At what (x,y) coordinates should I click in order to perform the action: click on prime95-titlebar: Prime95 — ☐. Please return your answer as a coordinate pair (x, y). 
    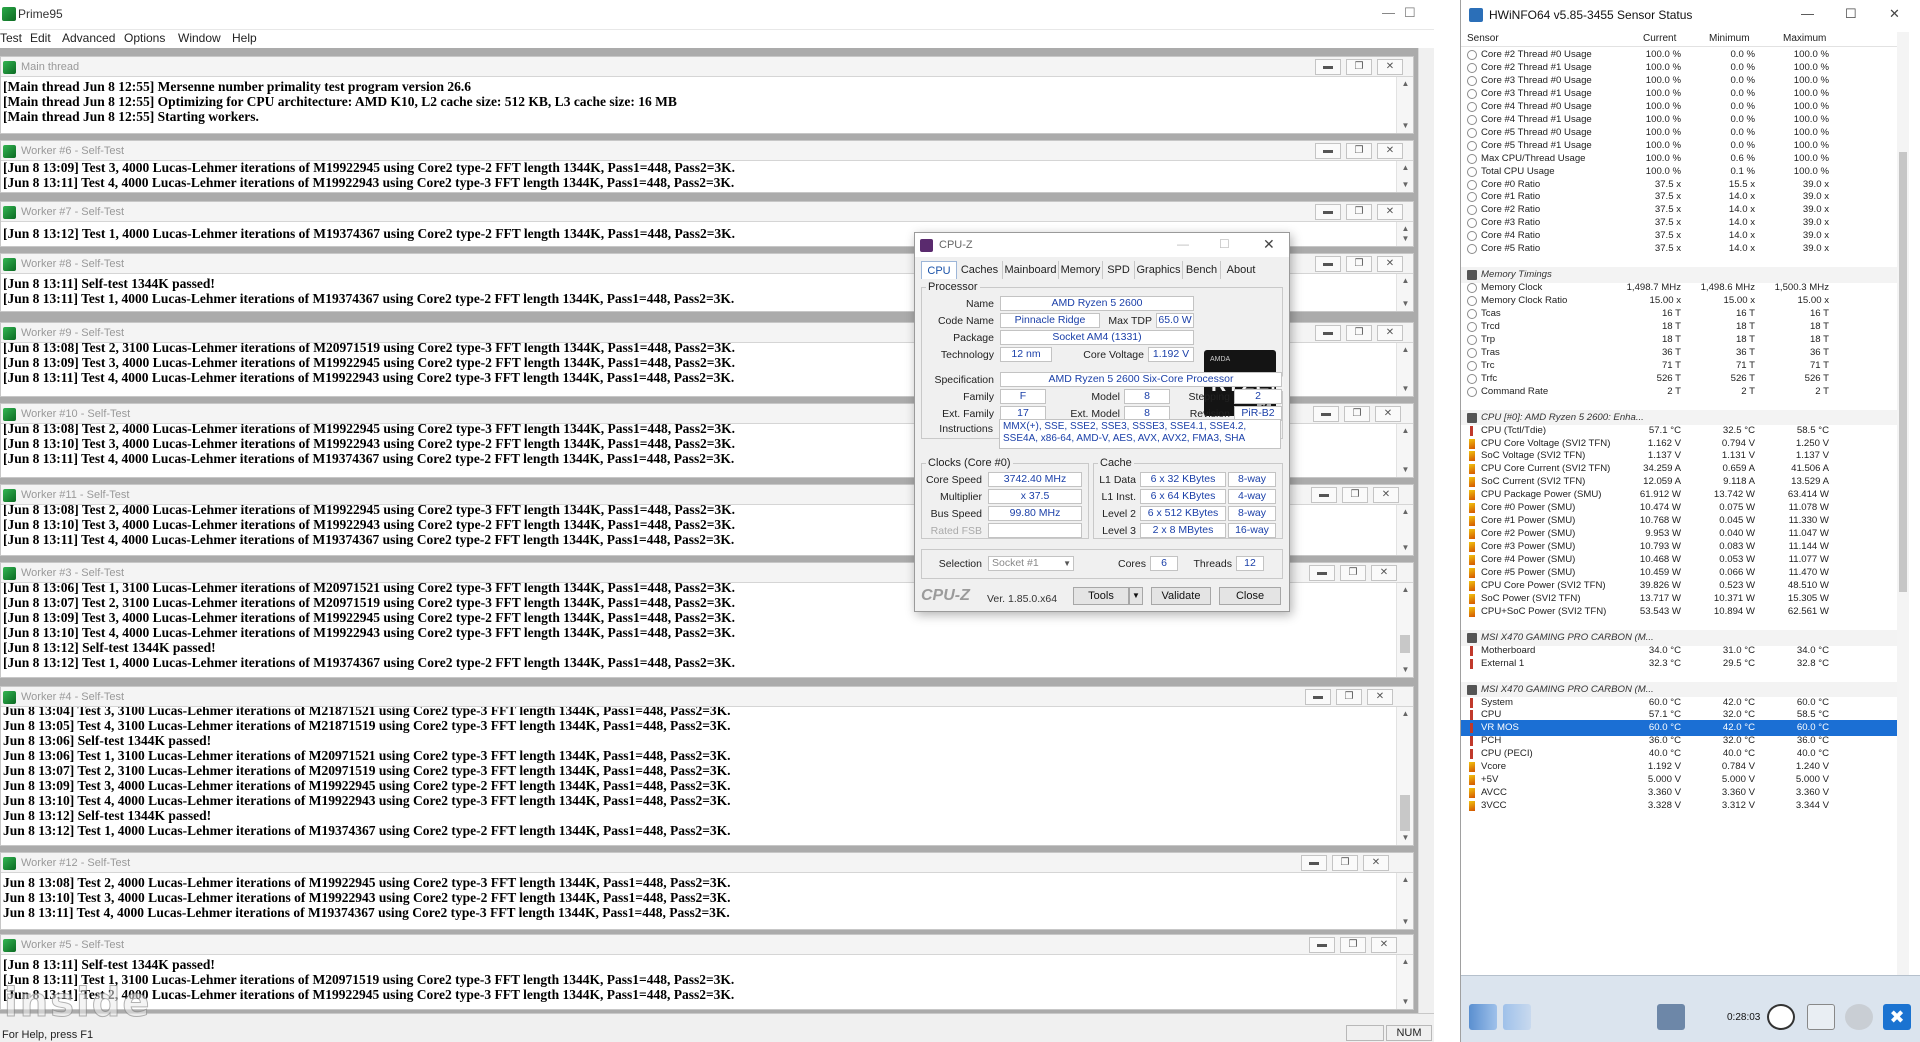
    Looking at the image, I should click on (717, 15).